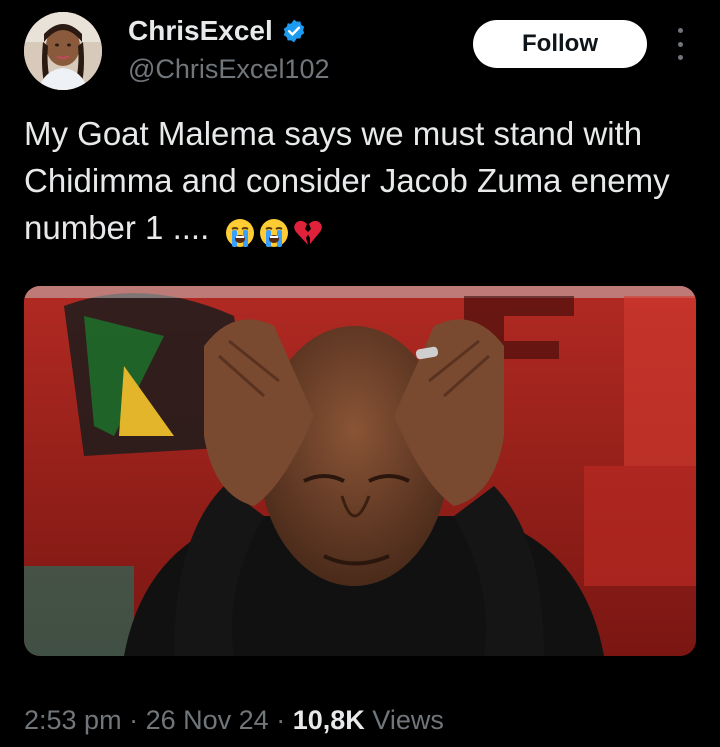  Describe the element at coordinates (200, 31) in the screenshot. I see `author-display-name: ChrisExcel` at that location.